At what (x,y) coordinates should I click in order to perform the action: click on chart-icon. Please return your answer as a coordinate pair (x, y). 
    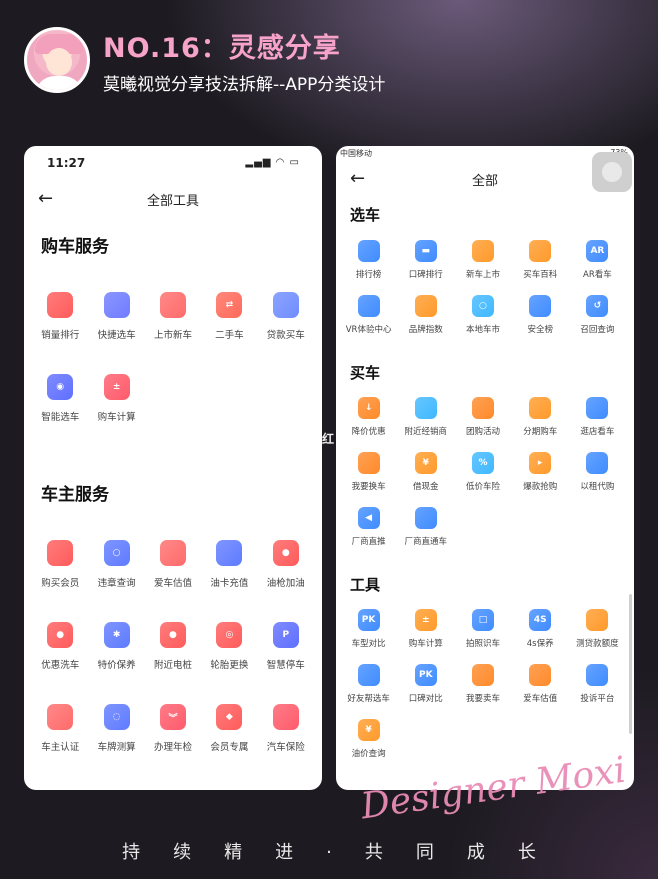
    Looking at the image, I should click on (425, 306).